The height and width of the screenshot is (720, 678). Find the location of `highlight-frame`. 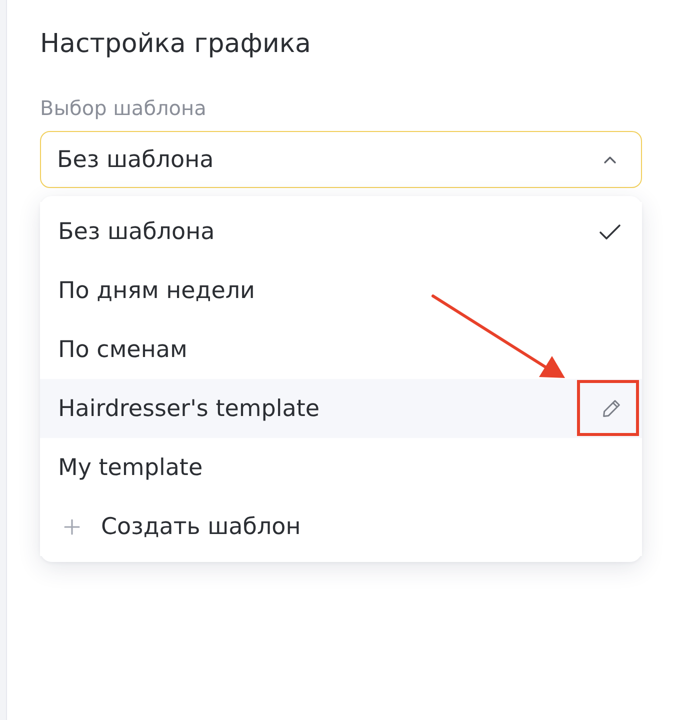

highlight-frame is located at coordinates (608, 408).